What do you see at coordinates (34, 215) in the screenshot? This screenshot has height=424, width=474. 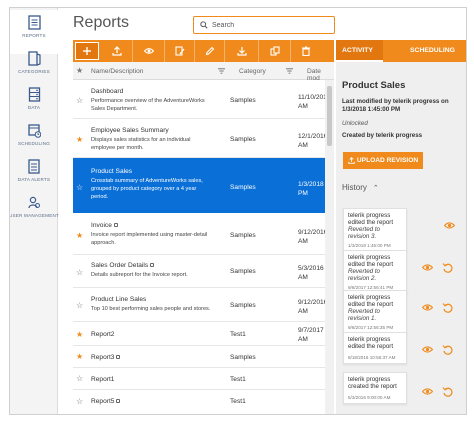 I see `sidebar-item-label: USER MANAGEMENT` at bounding box center [34, 215].